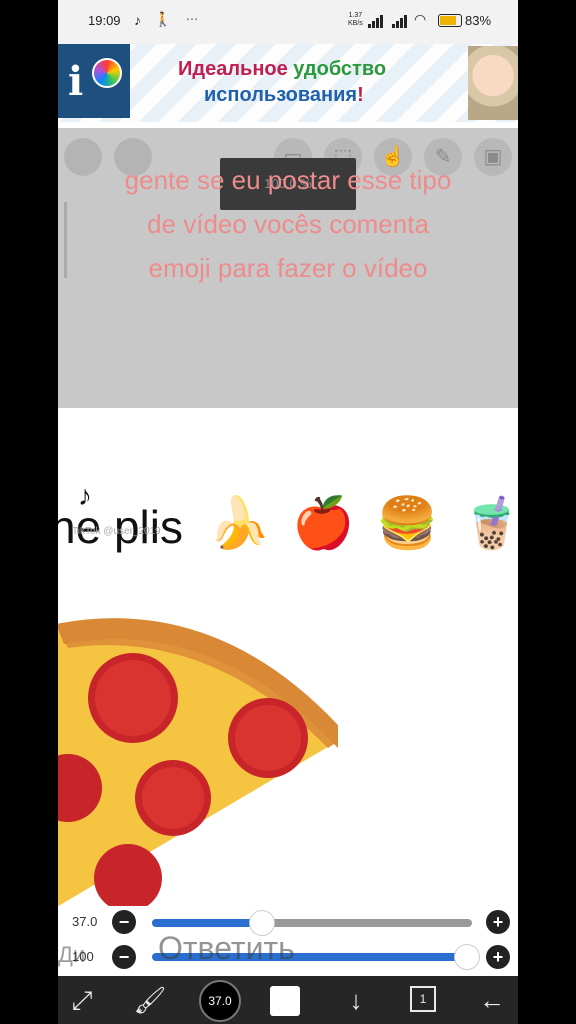  I want to click on reply-overlay-text: Ответить, so click(226, 948).